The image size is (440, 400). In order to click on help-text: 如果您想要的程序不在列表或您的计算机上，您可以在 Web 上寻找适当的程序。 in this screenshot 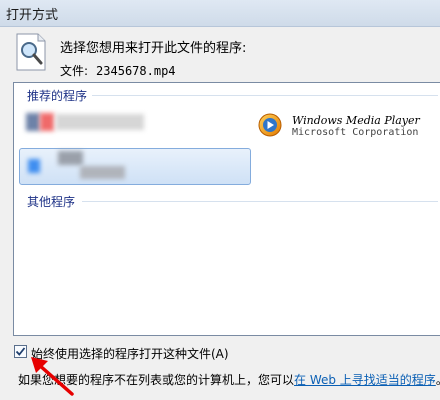, I will do `click(229, 379)`.